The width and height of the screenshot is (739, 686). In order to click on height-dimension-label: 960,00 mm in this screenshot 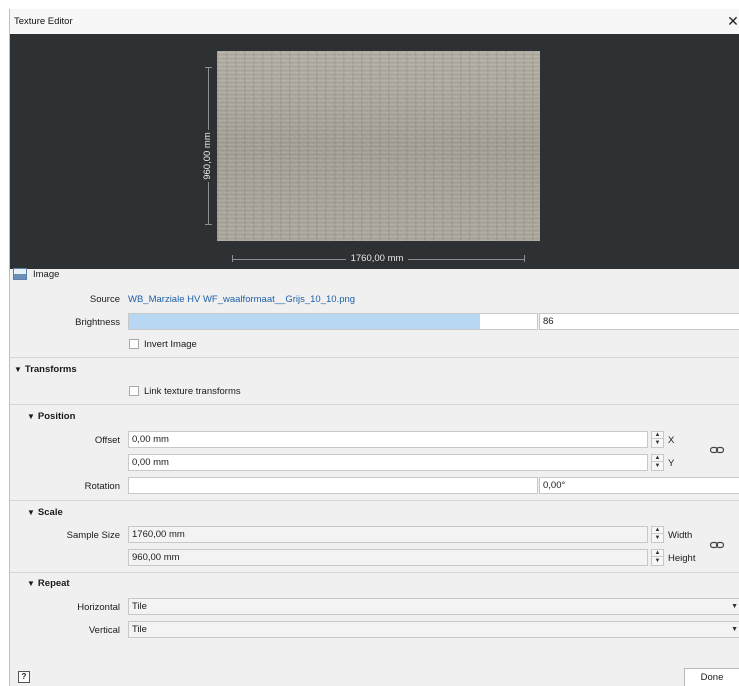, I will do `click(208, 156)`.